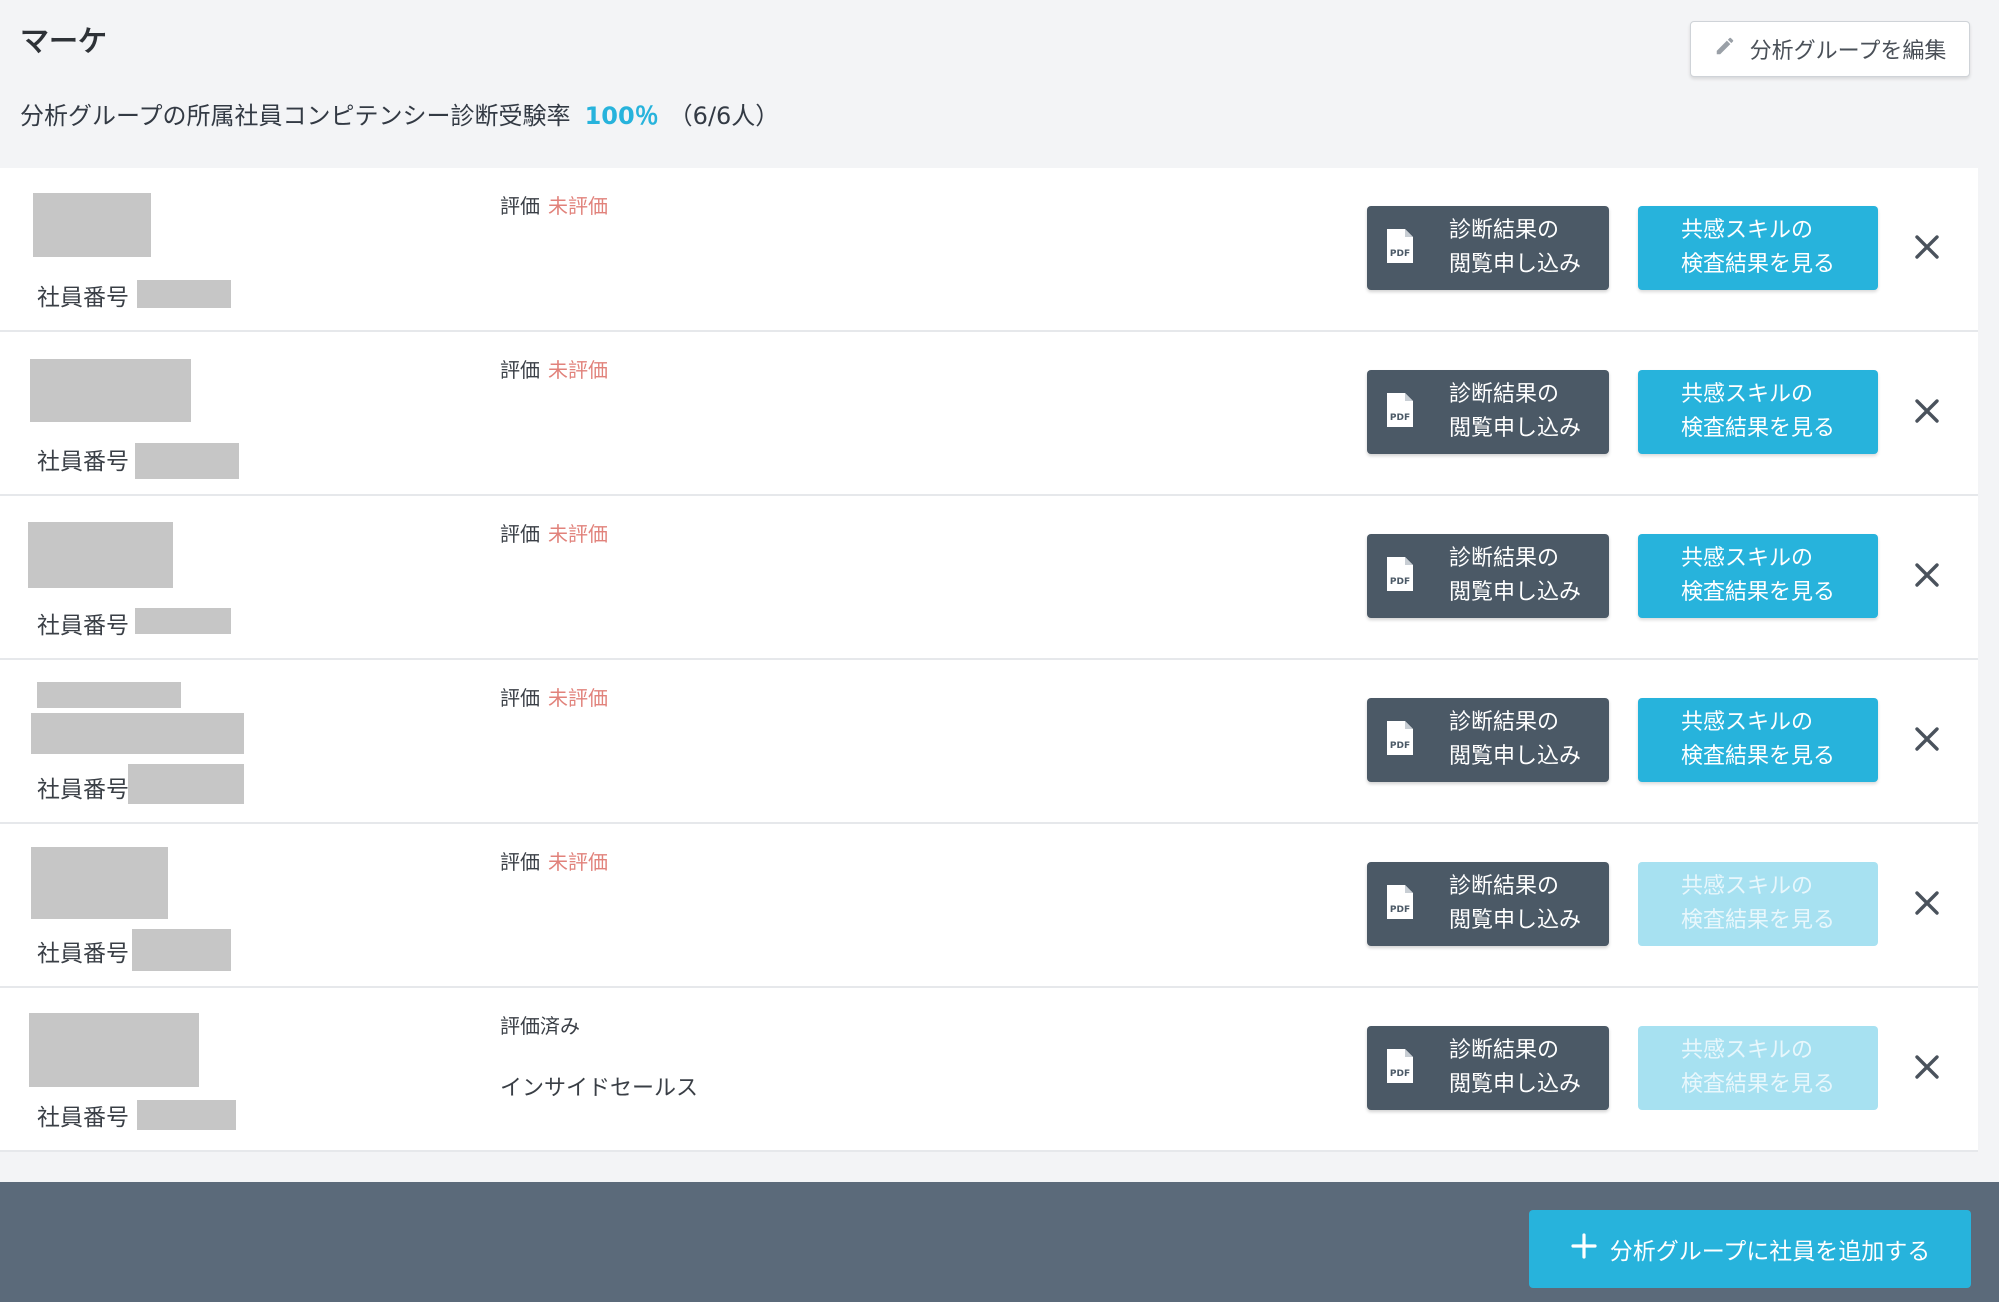 This screenshot has width=1999, height=1302. Describe the element at coordinates (724, 116) in the screenshot. I see `exam-rate-count: （6/6人）` at that location.